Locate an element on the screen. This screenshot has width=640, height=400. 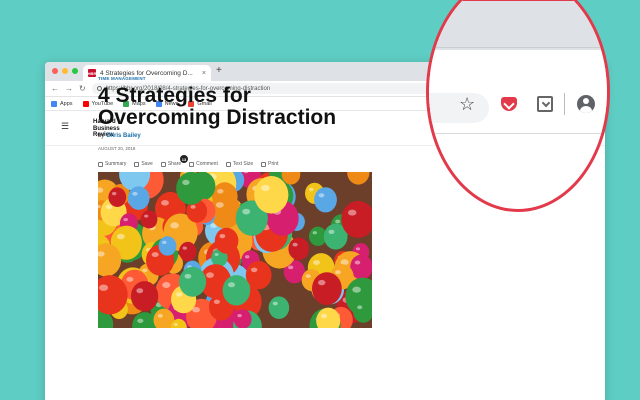
save-to-tray-icon is located at coordinates (545, 104).